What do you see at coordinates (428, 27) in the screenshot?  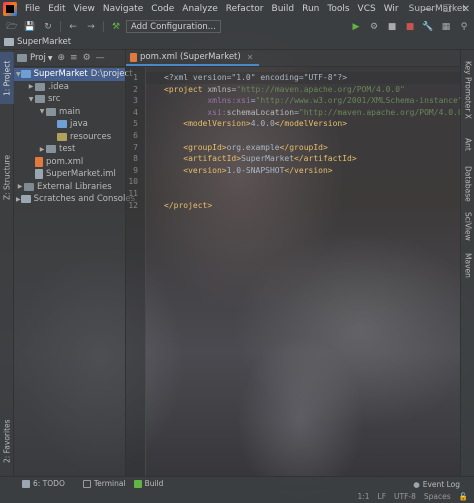 I see `settings-icon: 🔧` at bounding box center [428, 27].